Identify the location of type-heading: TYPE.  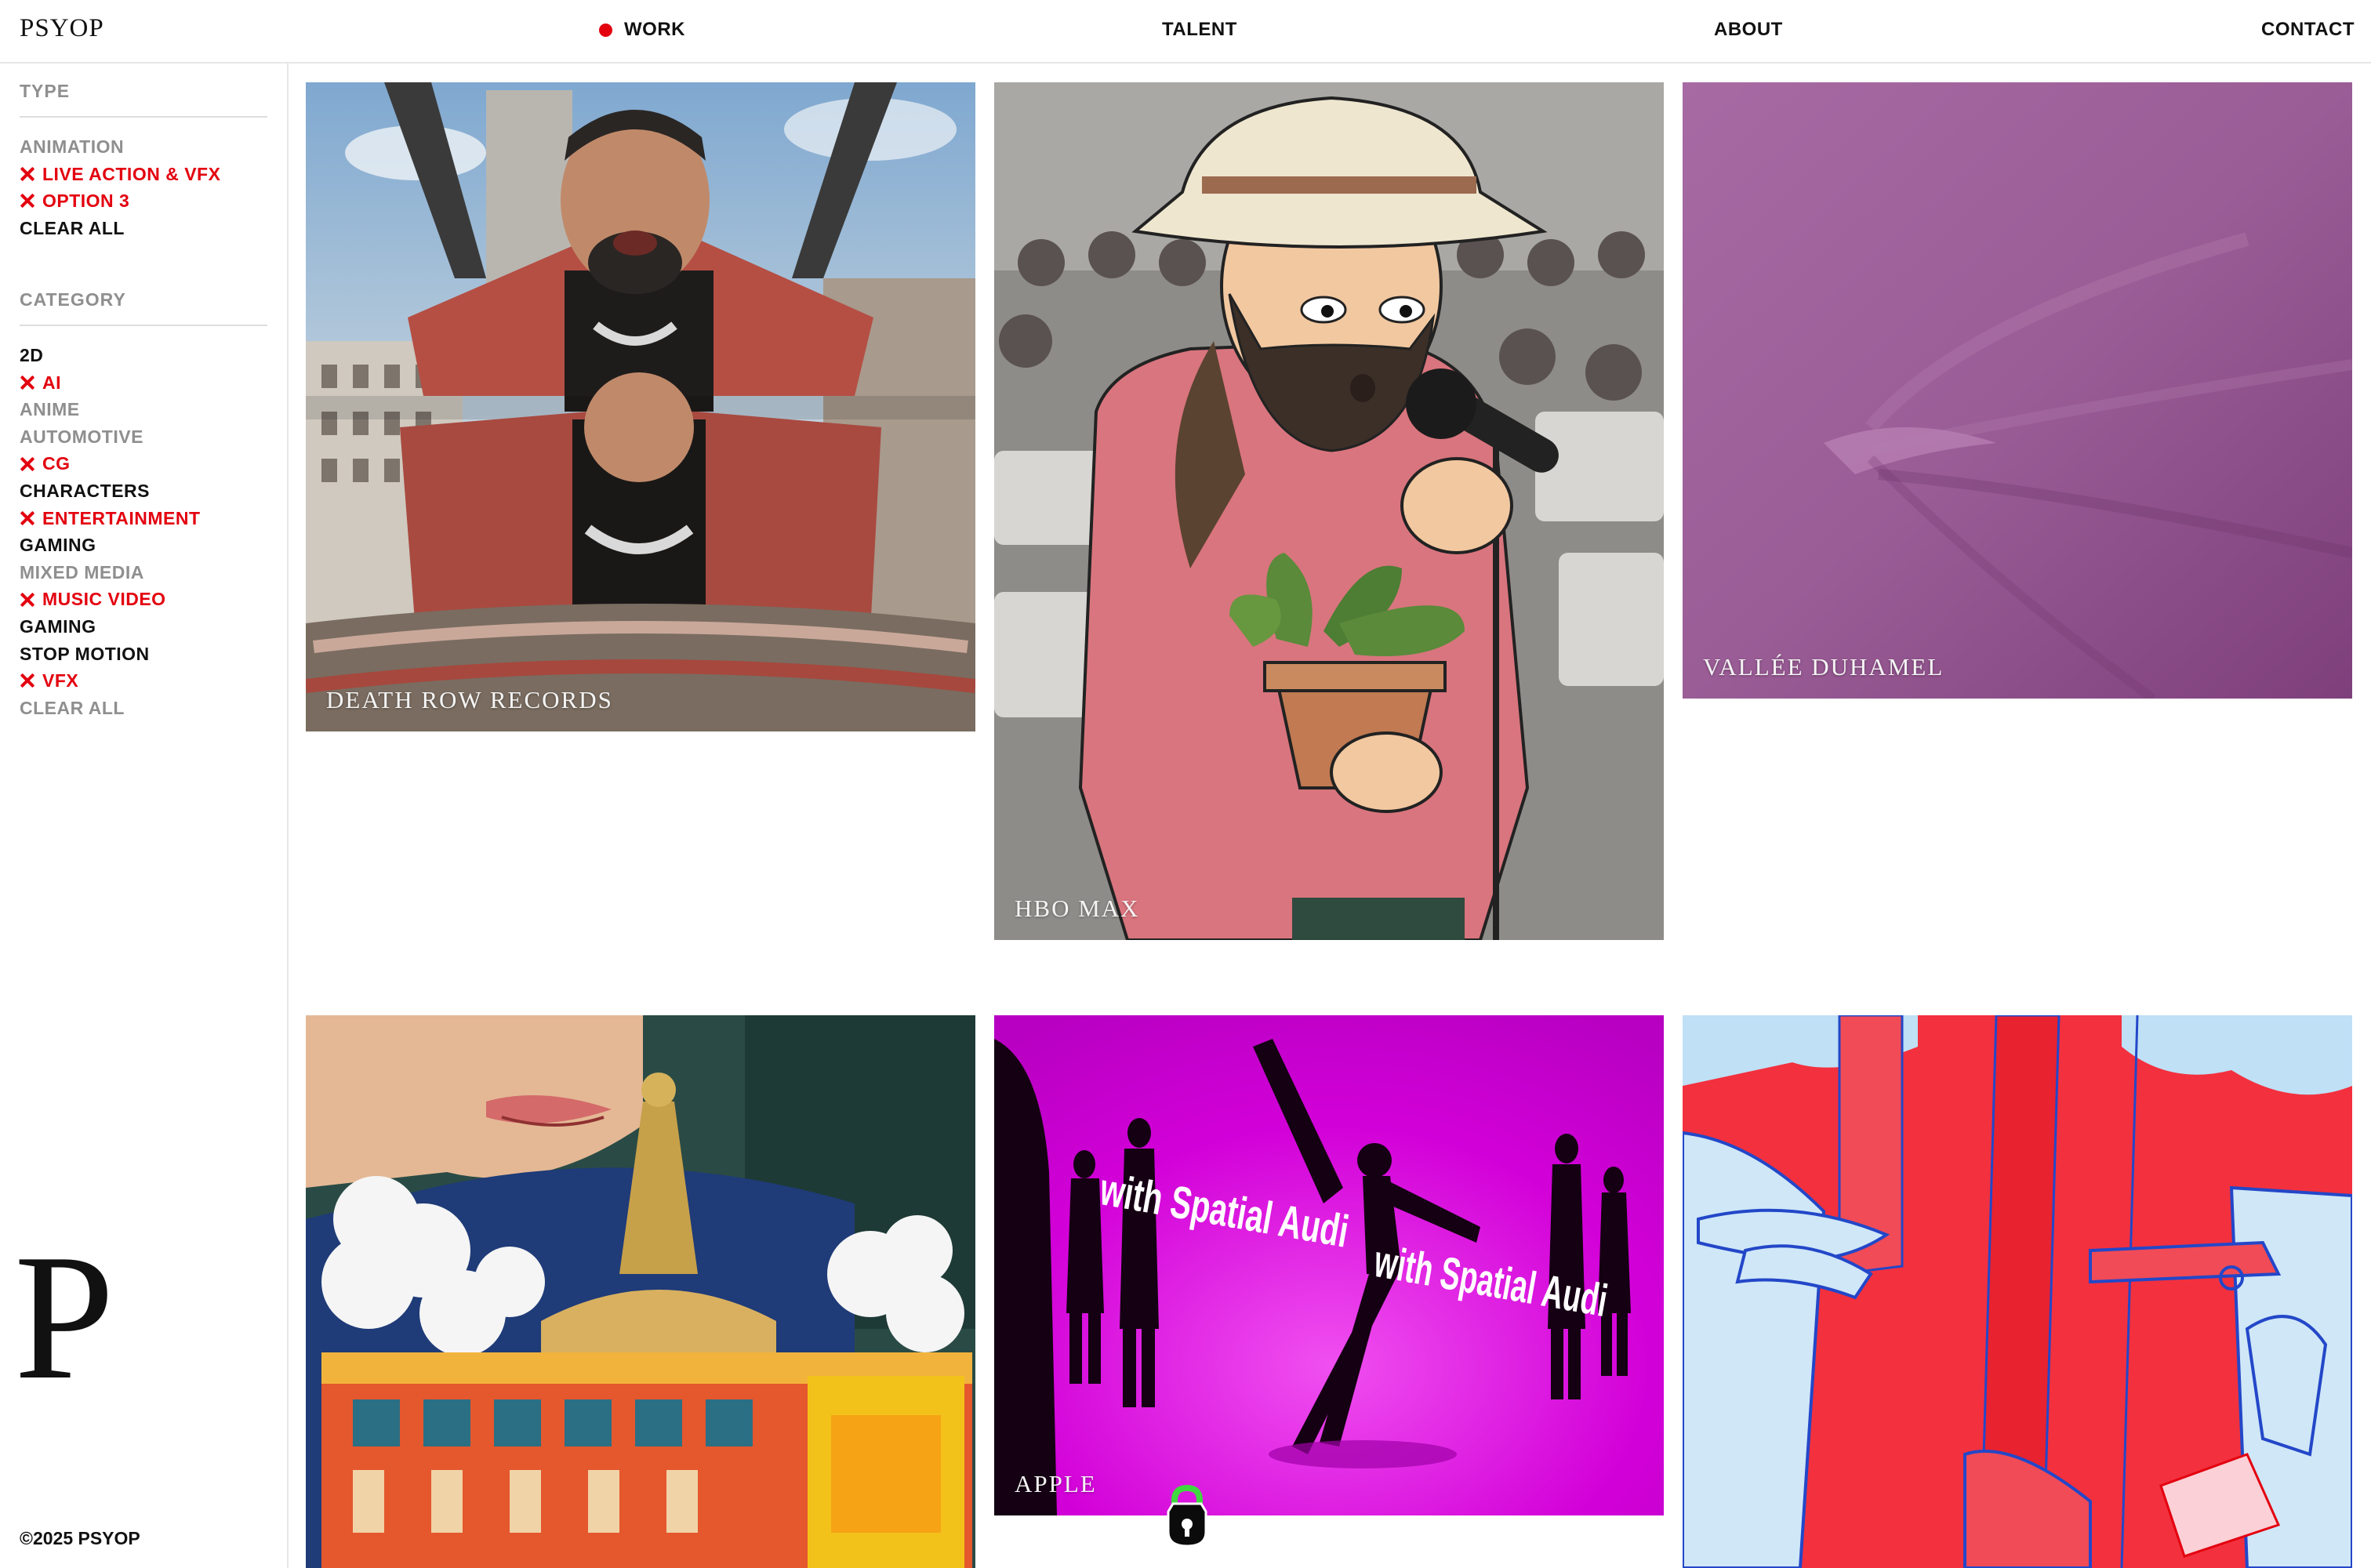
(45, 91).